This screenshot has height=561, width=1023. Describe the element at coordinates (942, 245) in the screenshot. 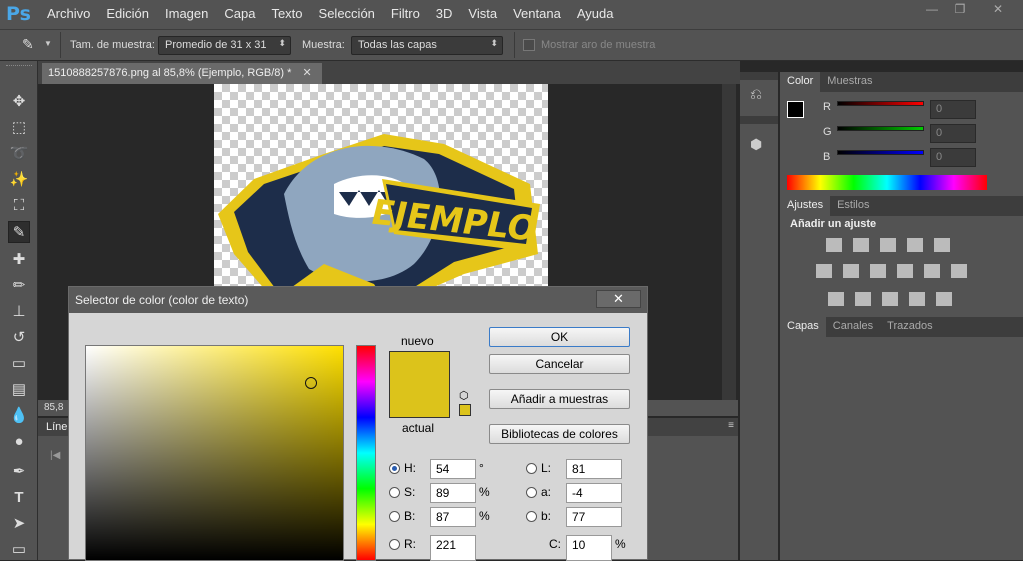

I see `vibrance-icon` at that location.